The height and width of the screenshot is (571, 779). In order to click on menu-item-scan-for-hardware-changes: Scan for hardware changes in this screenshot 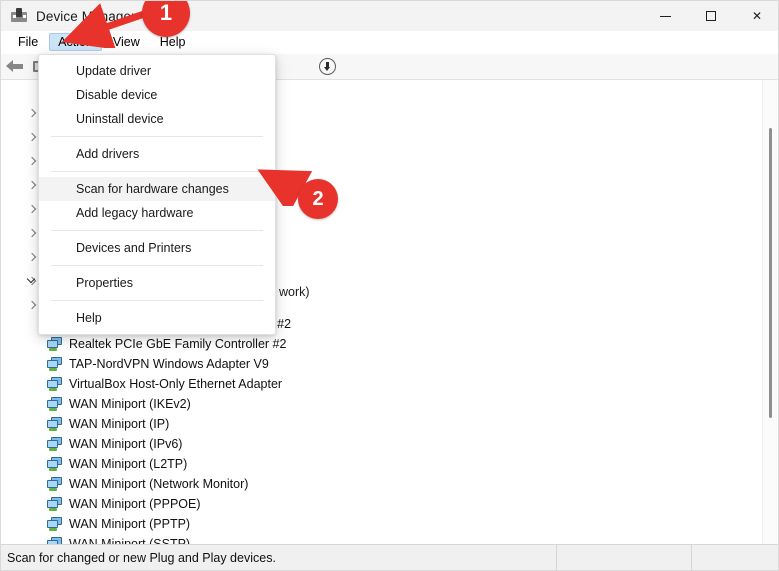, I will do `click(157, 189)`.